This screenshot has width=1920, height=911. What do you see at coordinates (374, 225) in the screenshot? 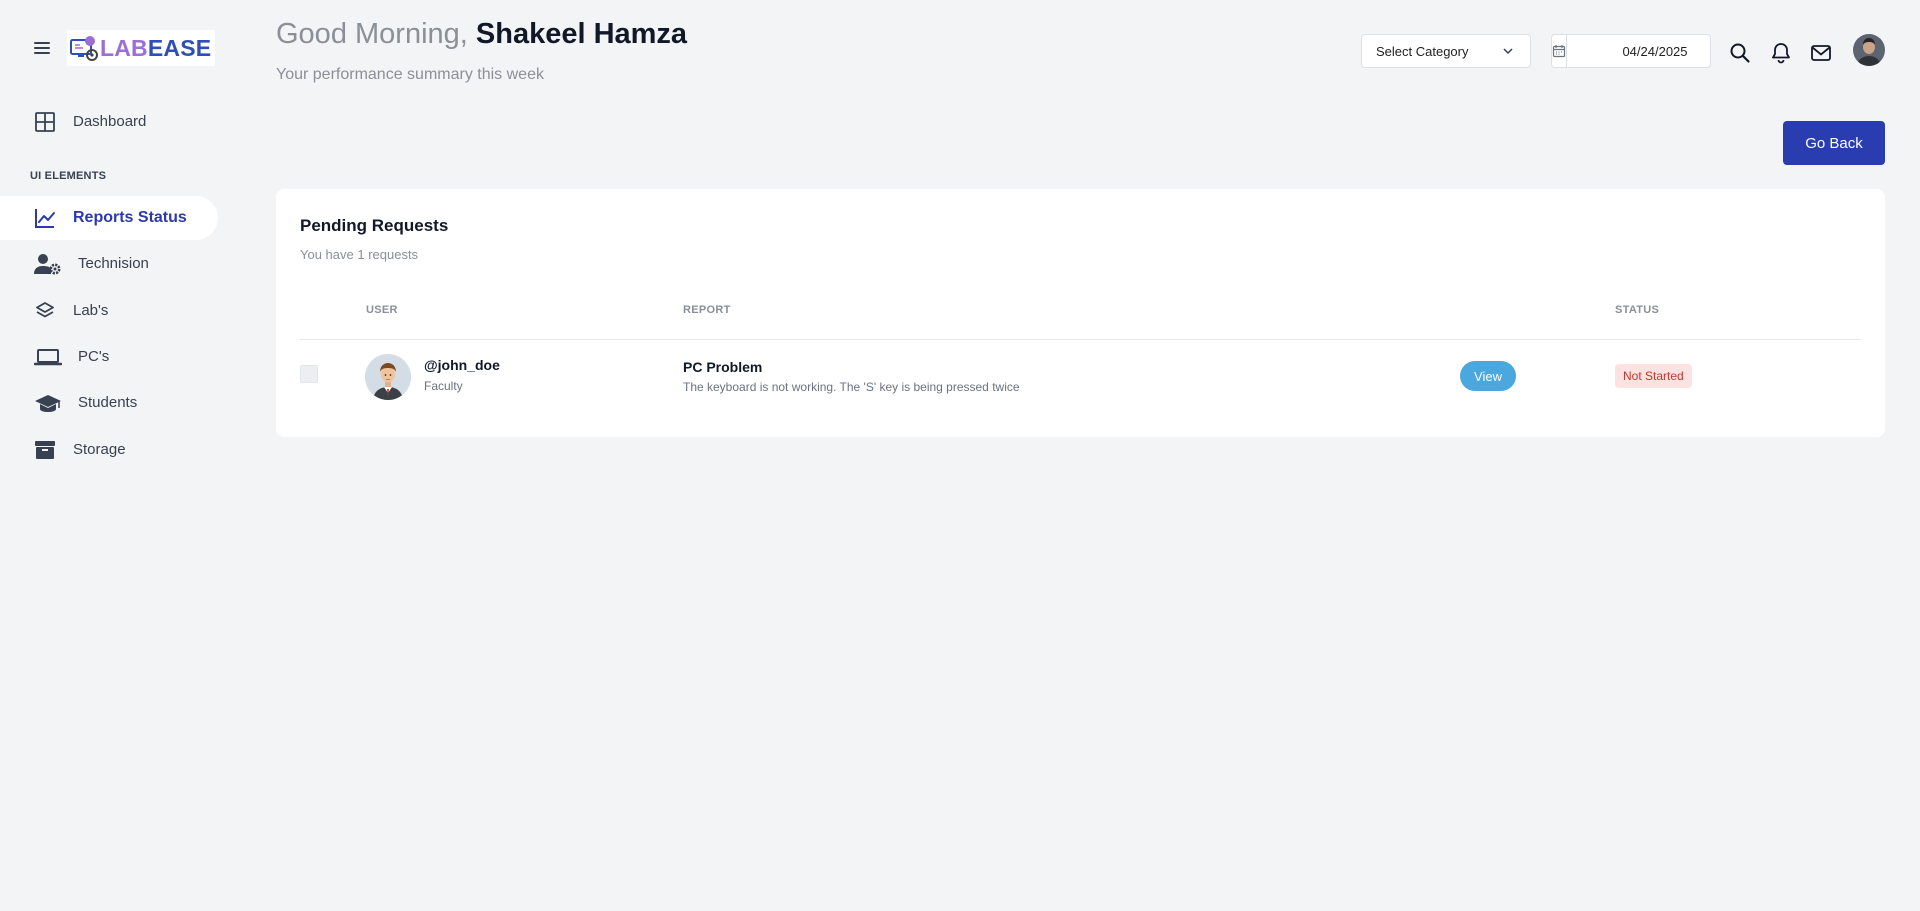
I see `card-title: Pending Requests` at bounding box center [374, 225].